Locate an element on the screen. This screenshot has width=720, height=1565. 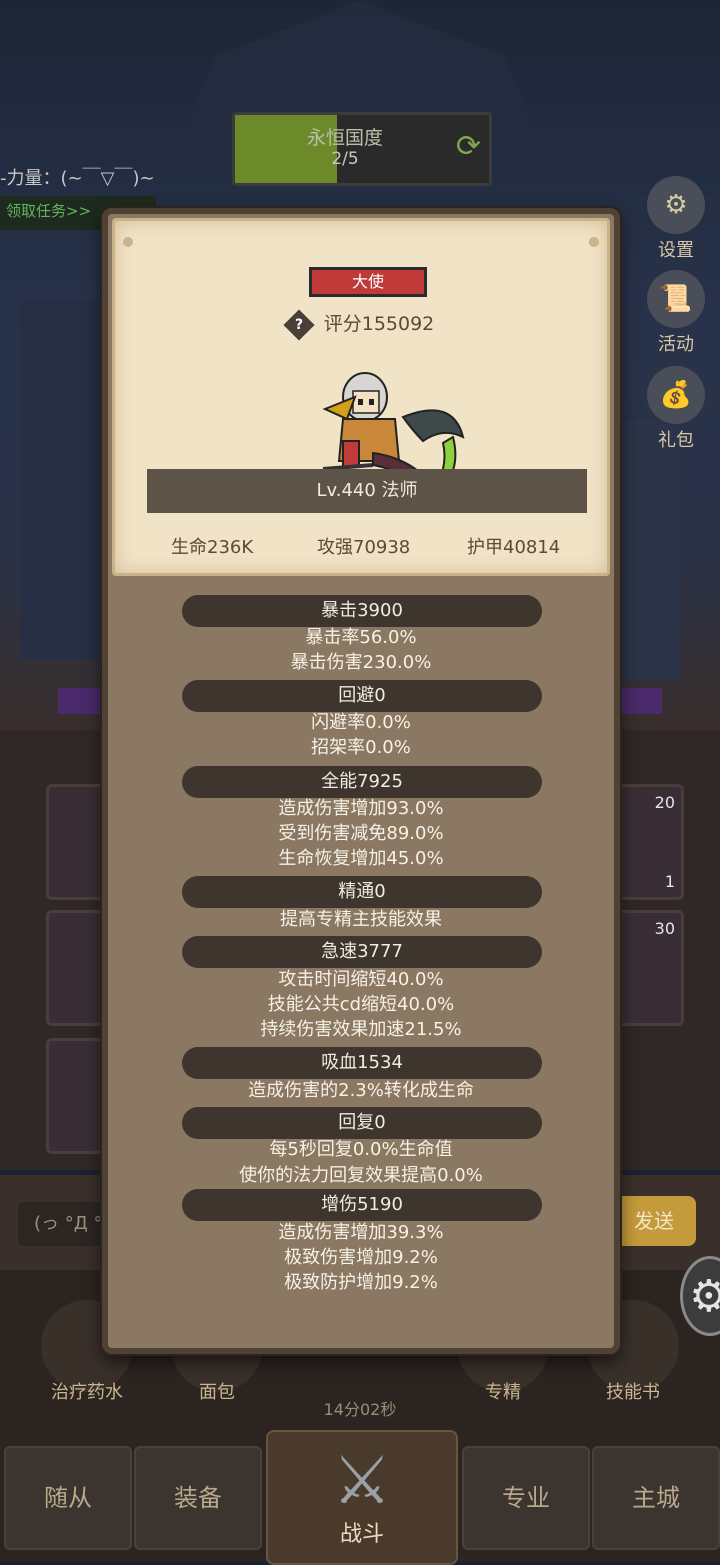
slot-count: 30 is located at coordinates (664, 928).